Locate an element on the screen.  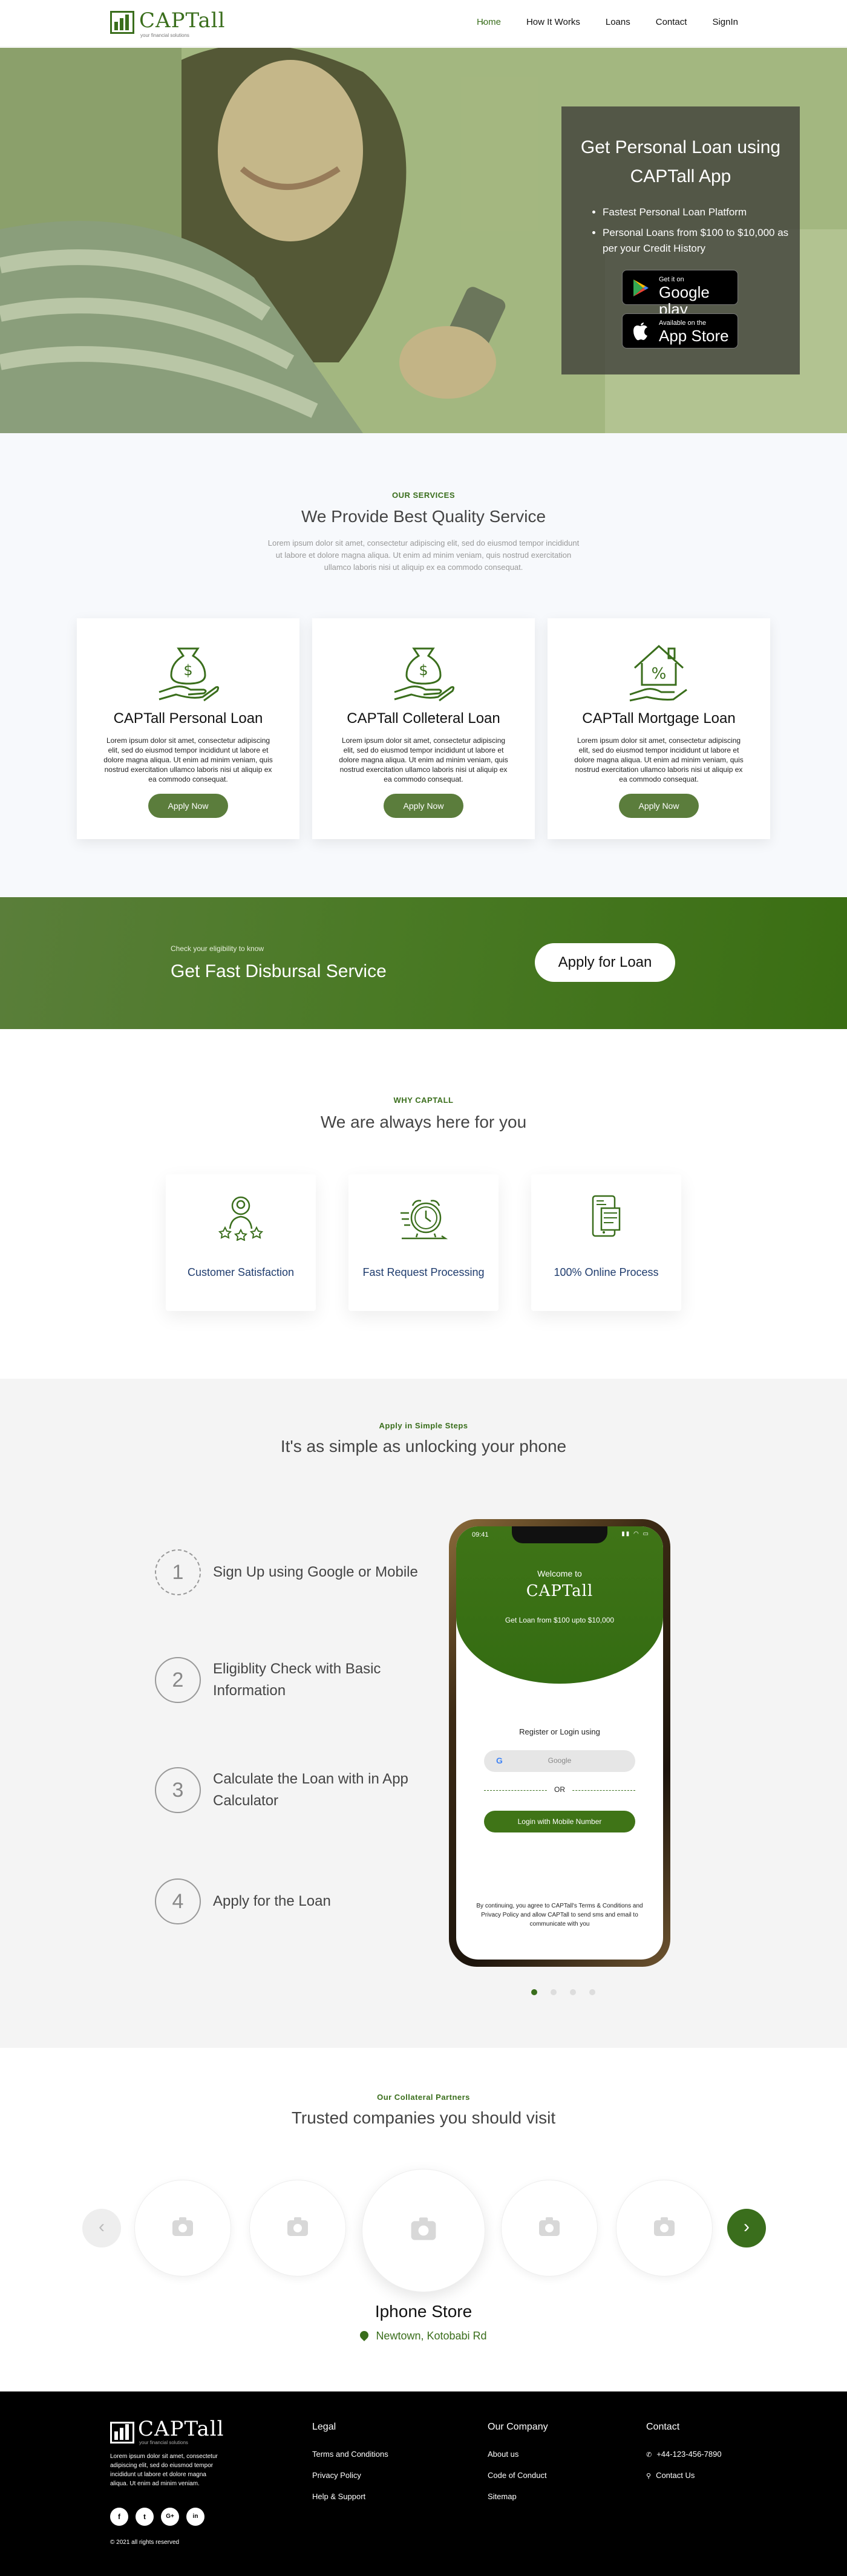
phone-google-label: Google is located at coordinates (560, 1760).